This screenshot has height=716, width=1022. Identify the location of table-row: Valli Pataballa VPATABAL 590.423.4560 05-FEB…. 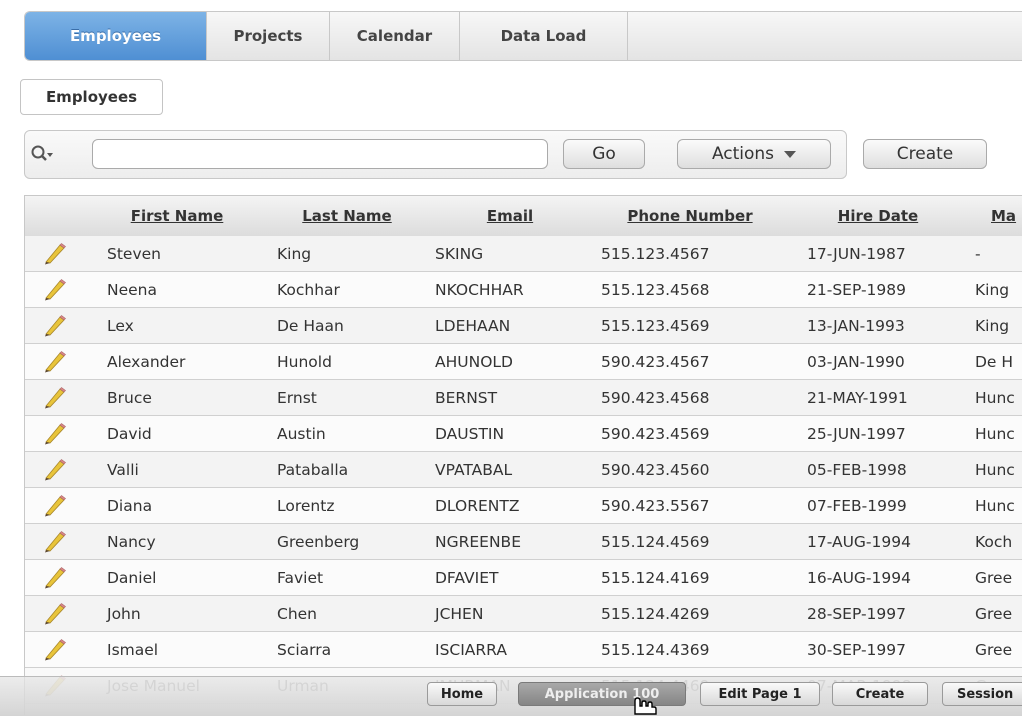
(523, 470).